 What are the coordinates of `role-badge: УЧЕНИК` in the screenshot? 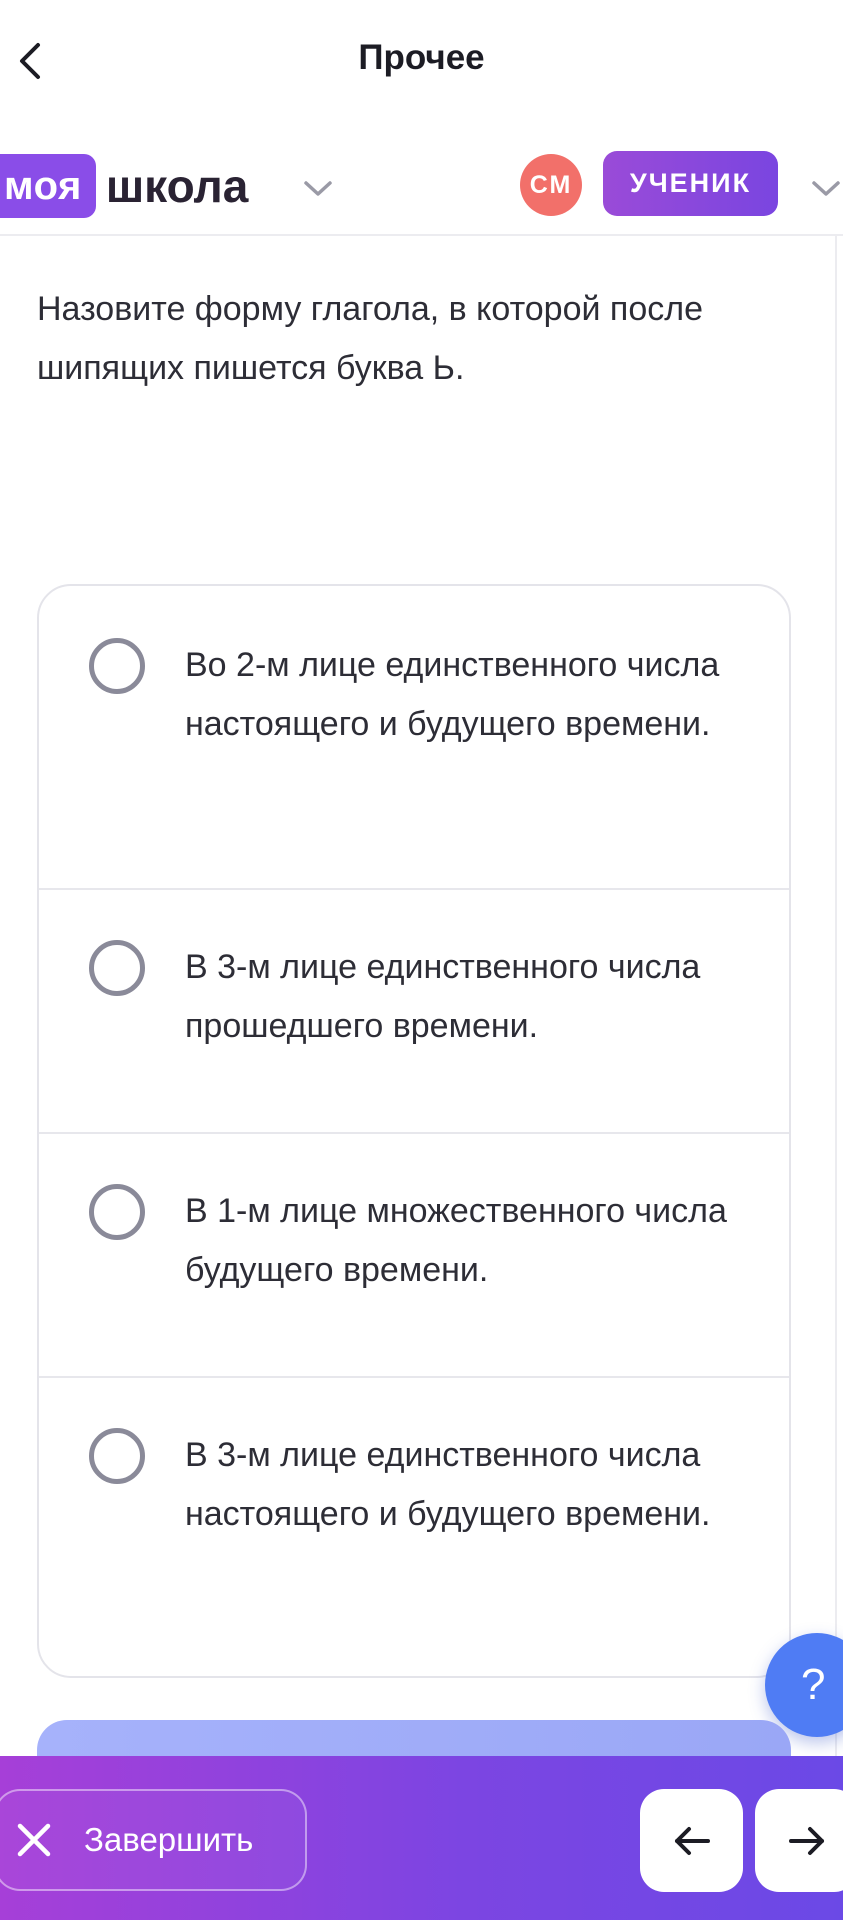 It's located at (690, 183).